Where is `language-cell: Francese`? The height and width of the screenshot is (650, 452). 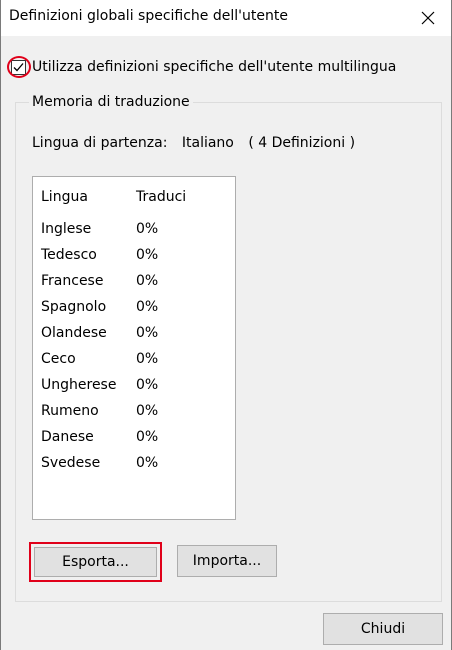
language-cell: Francese is located at coordinates (72, 281).